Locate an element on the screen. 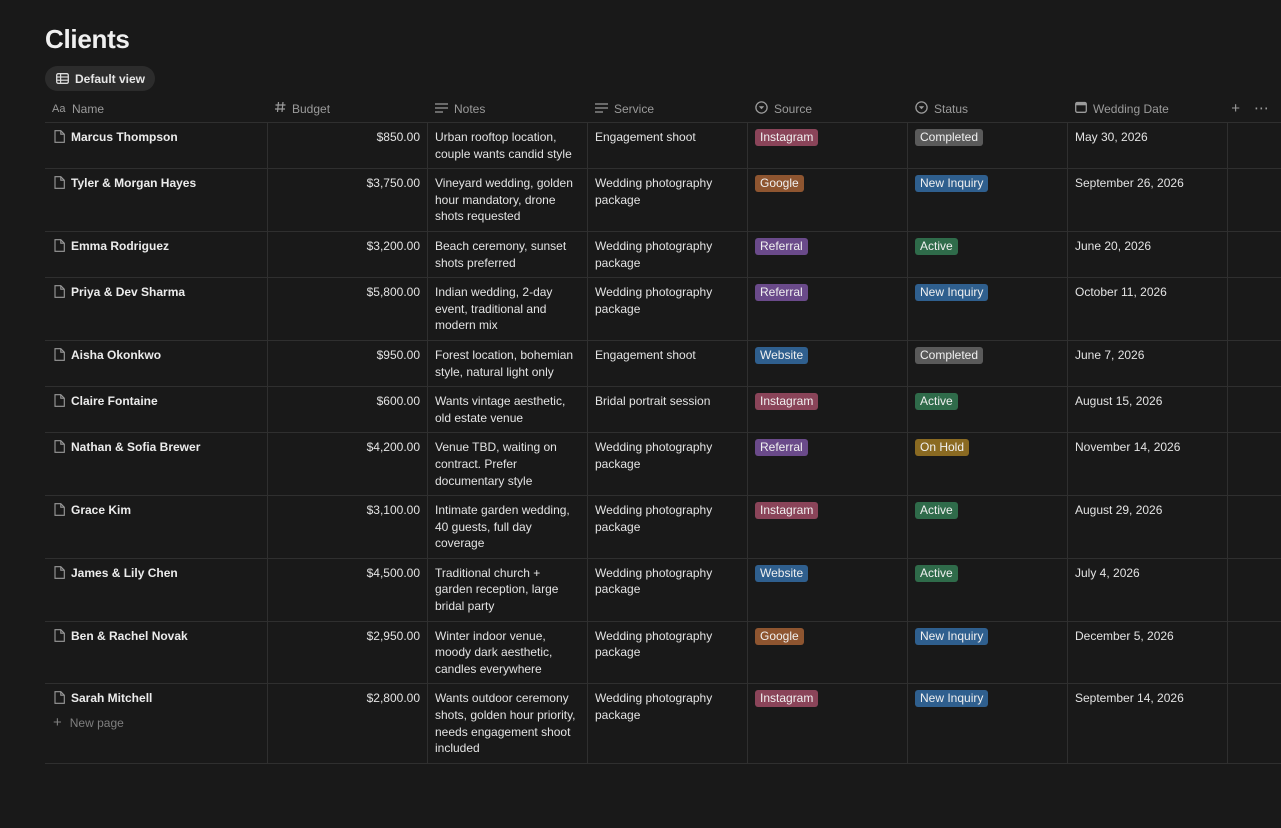  client-name: Claire Fontaine is located at coordinates (114, 401).